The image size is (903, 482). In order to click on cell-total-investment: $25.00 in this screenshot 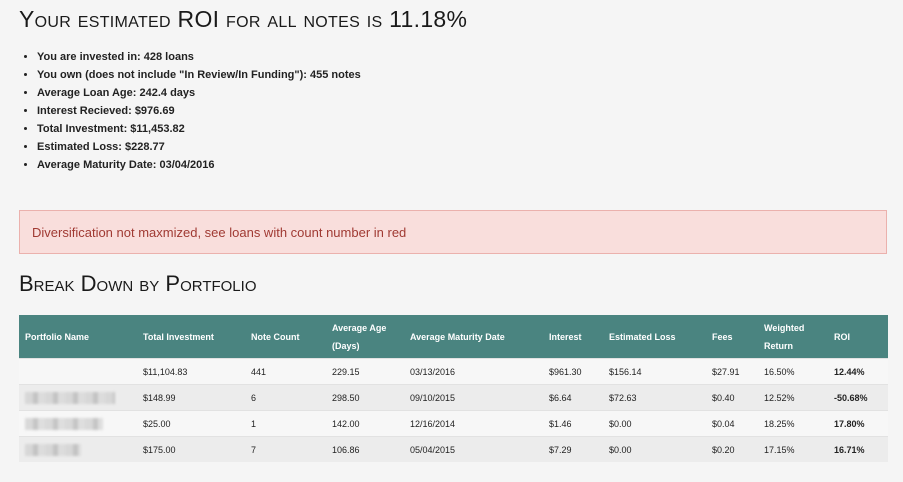, I will do `click(191, 423)`.